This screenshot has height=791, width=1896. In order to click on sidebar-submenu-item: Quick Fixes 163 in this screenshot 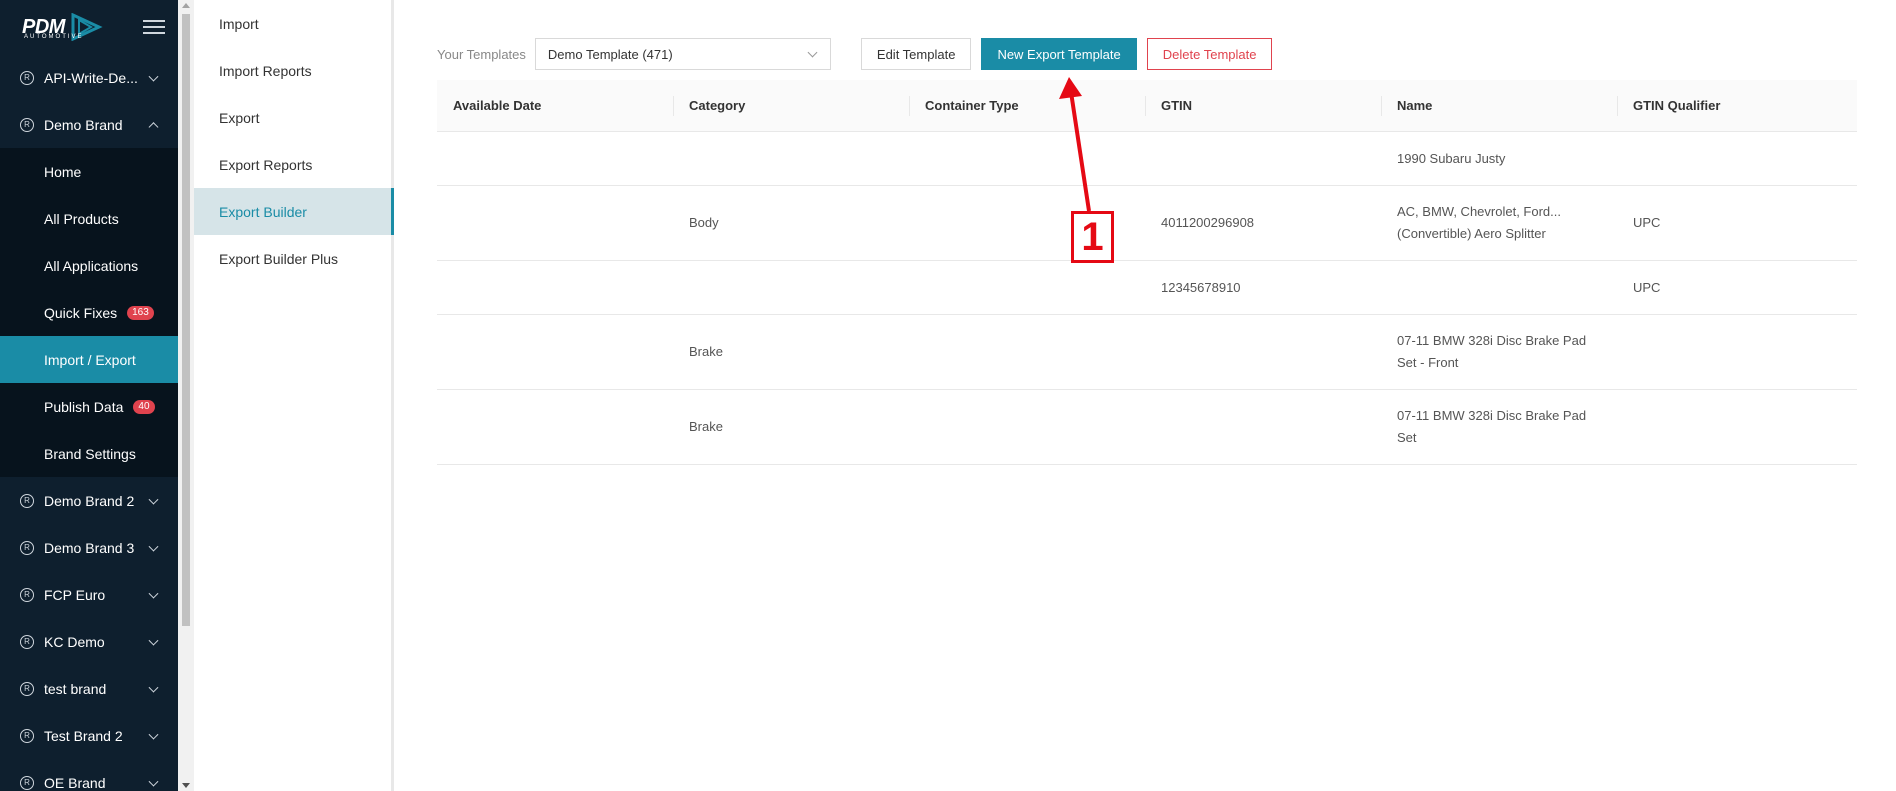, I will do `click(89, 312)`.